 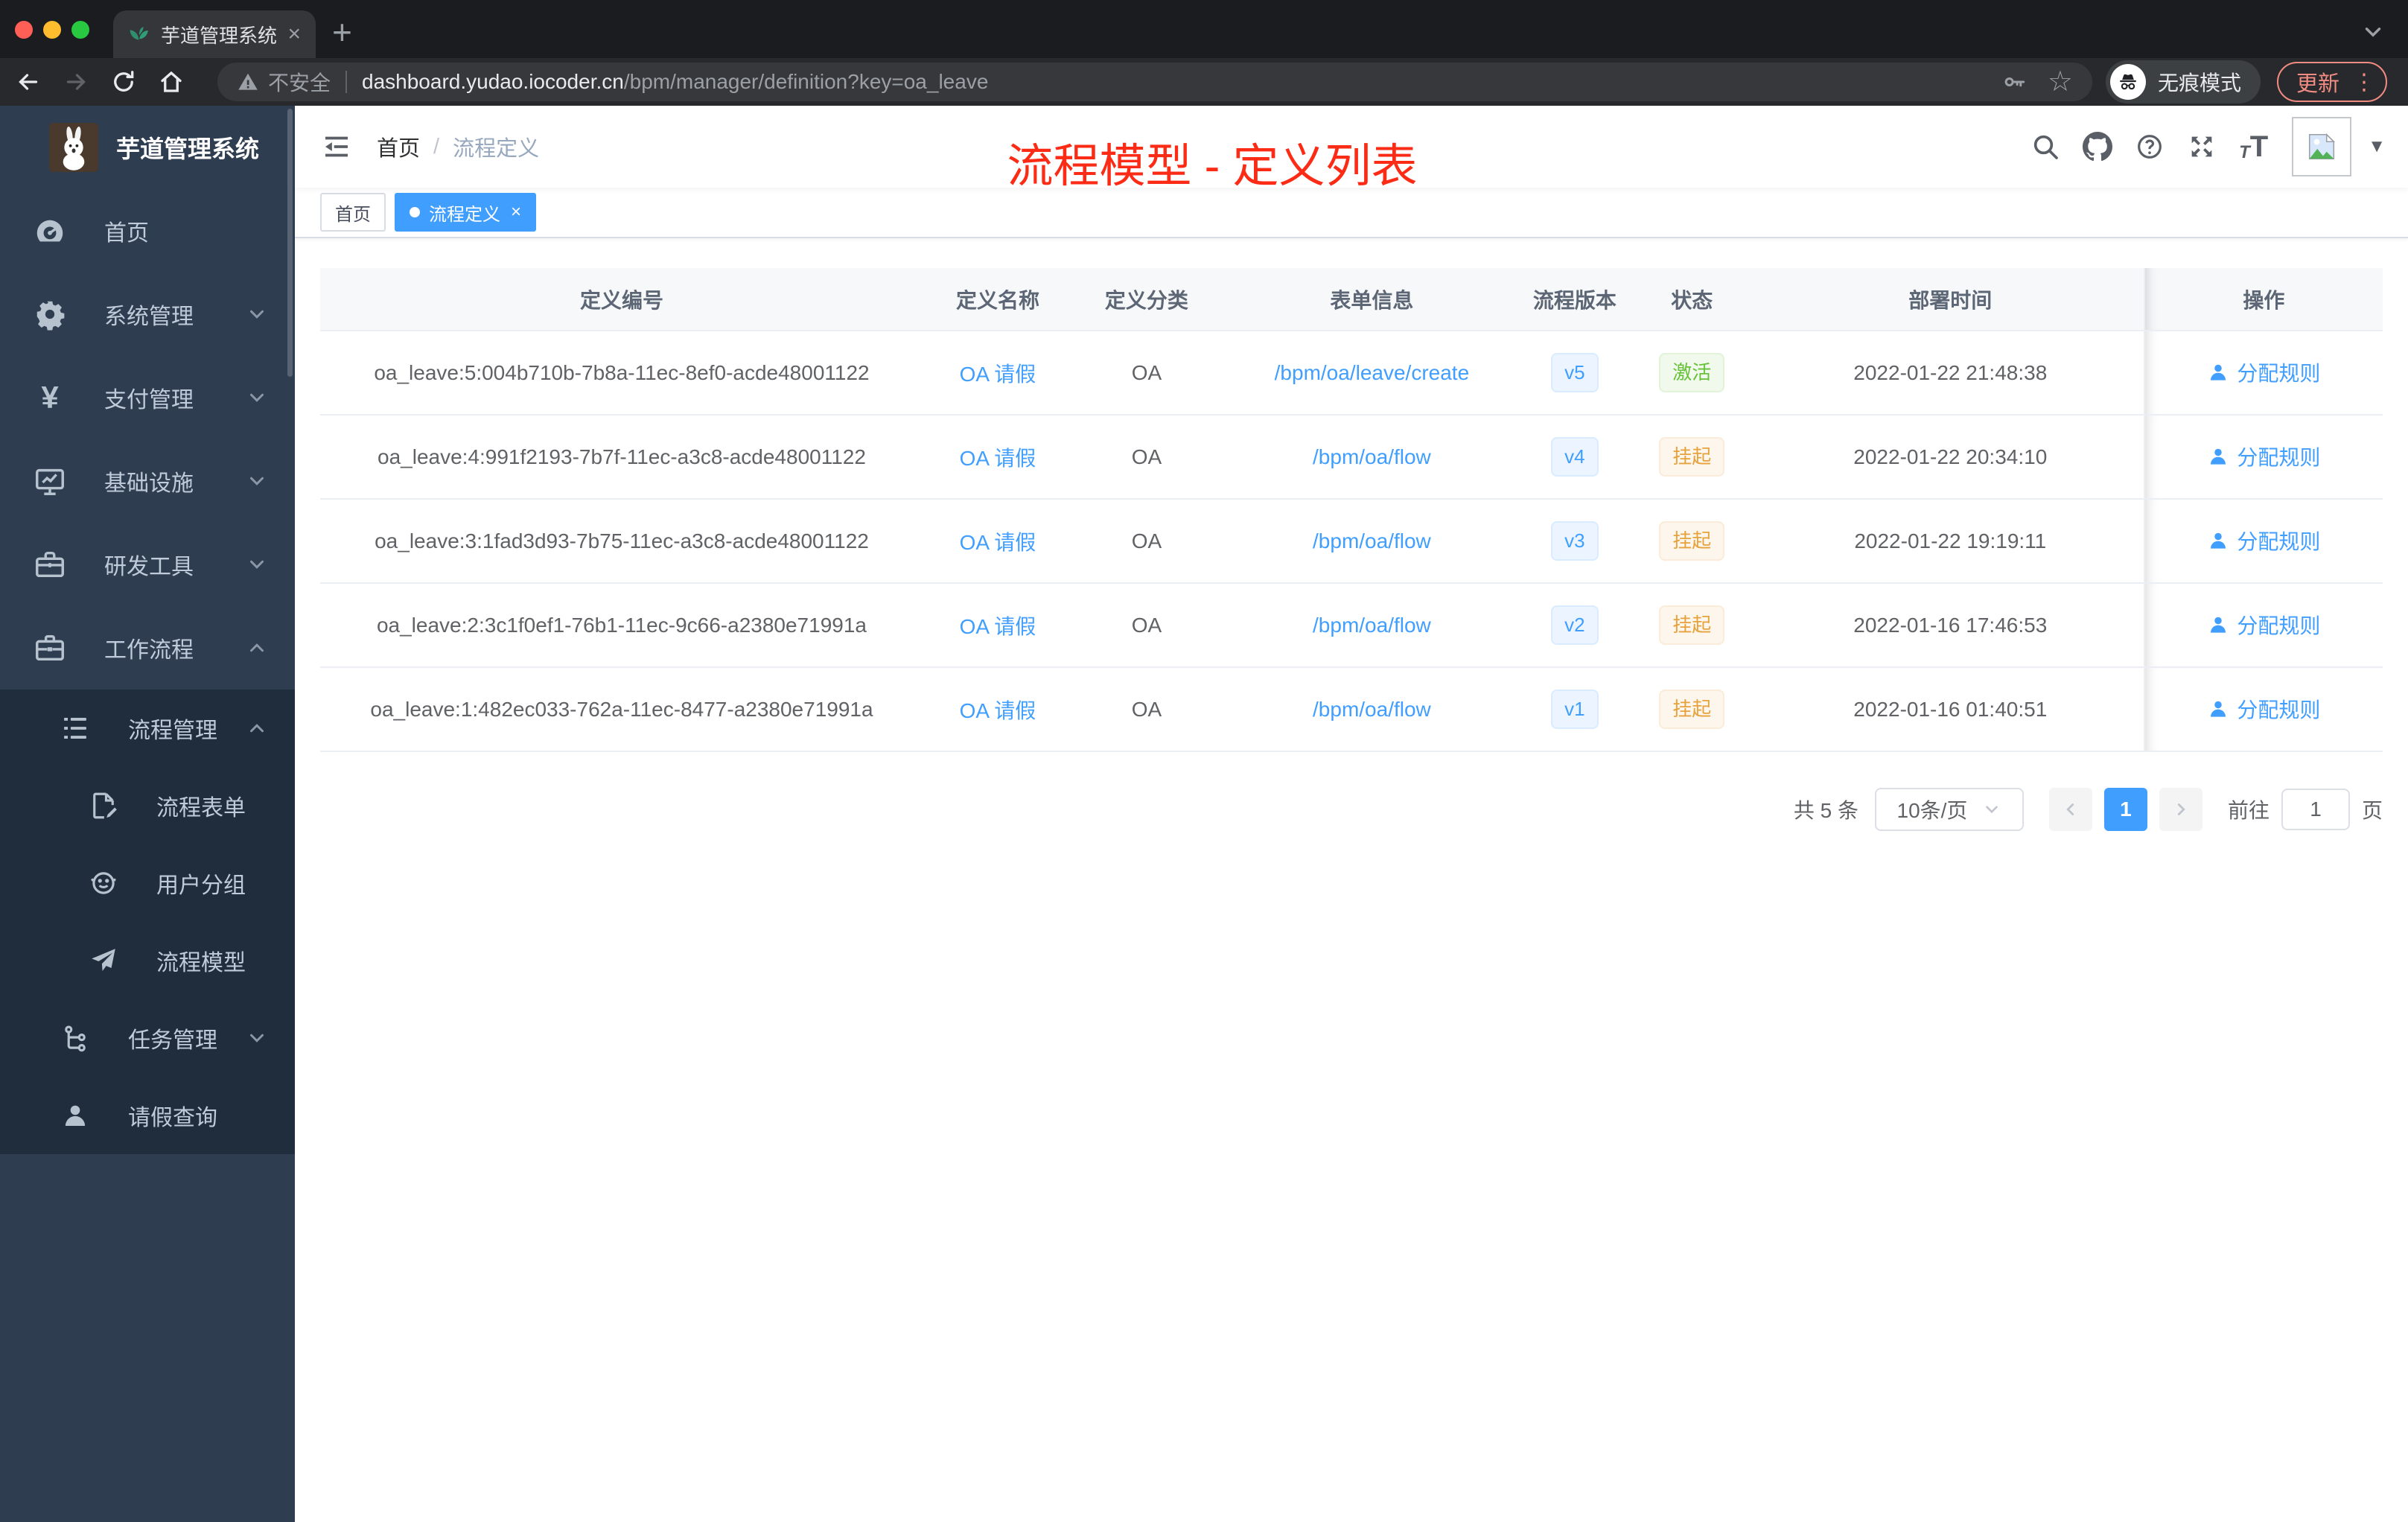 What do you see at coordinates (147, 397) in the screenshot?
I see `sidebar-item-payment: ¥ 支付管理` at bounding box center [147, 397].